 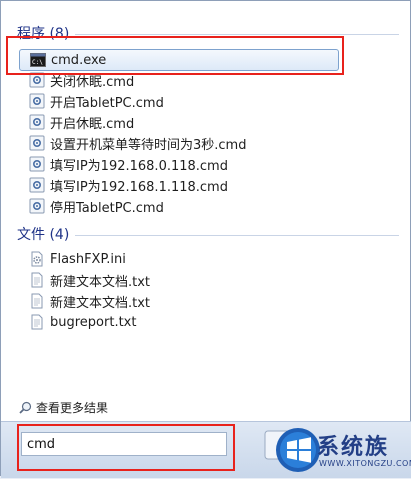 What do you see at coordinates (148, 145) in the screenshot?
I see `list-item-label: 设置开机菜单等待时间为3秒.cmd` at bounding box center [148, 145].